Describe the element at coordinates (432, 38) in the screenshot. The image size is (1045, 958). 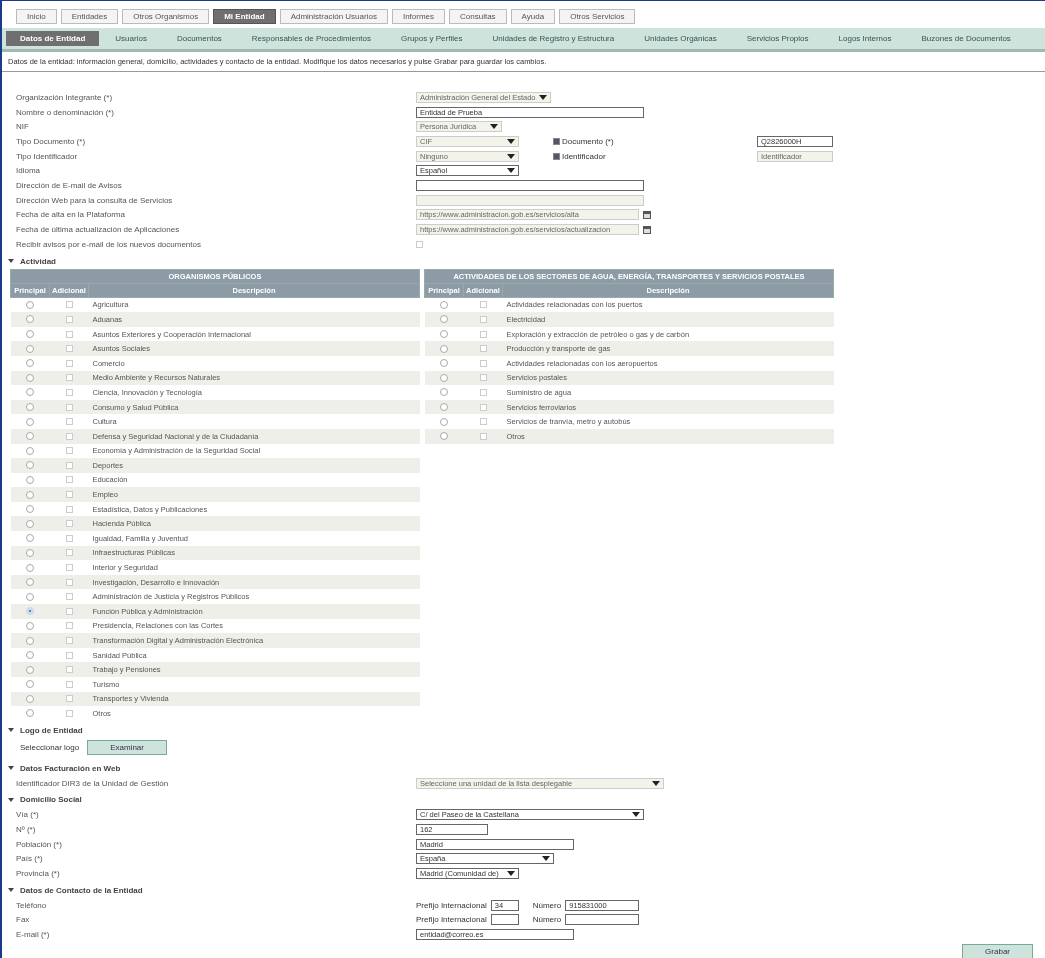
I see `sub-tab: Grupos y Perfiles` at that location.